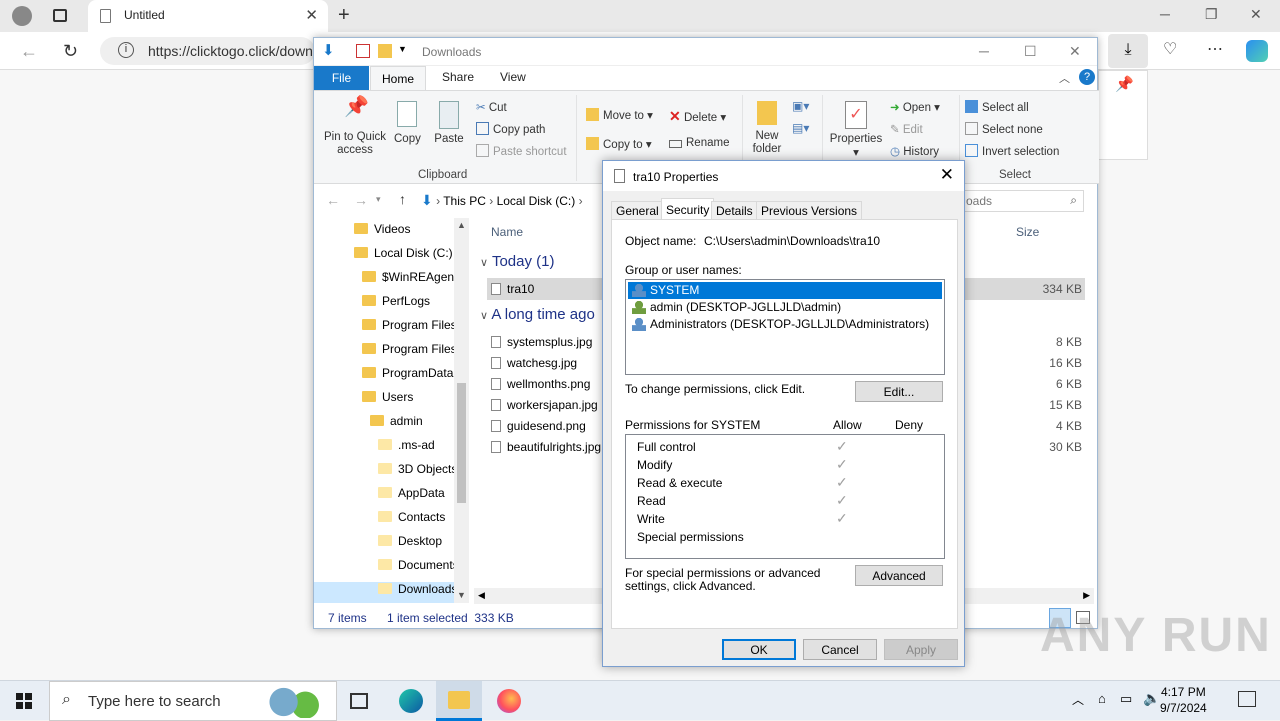 Image resolution: width=1280 pixels, height=721 pixels. Describe the element at coordinates (1211, 14) in the screenshot. I see `restore-button: ❐` at that location.